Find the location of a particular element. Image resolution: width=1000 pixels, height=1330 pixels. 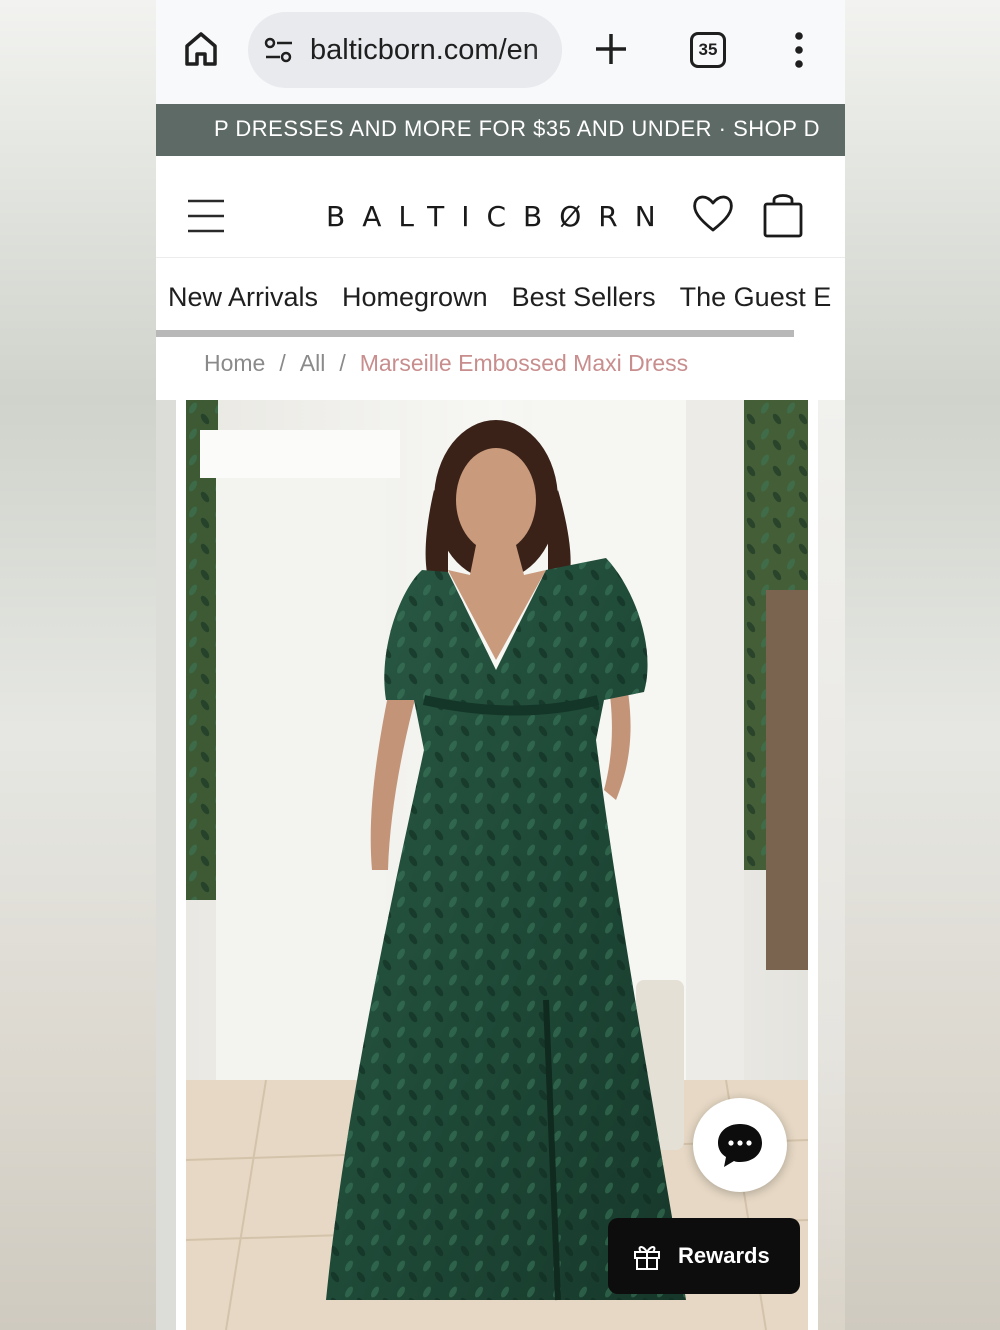

tab-count: 35 is located at coordinates (708, 49).